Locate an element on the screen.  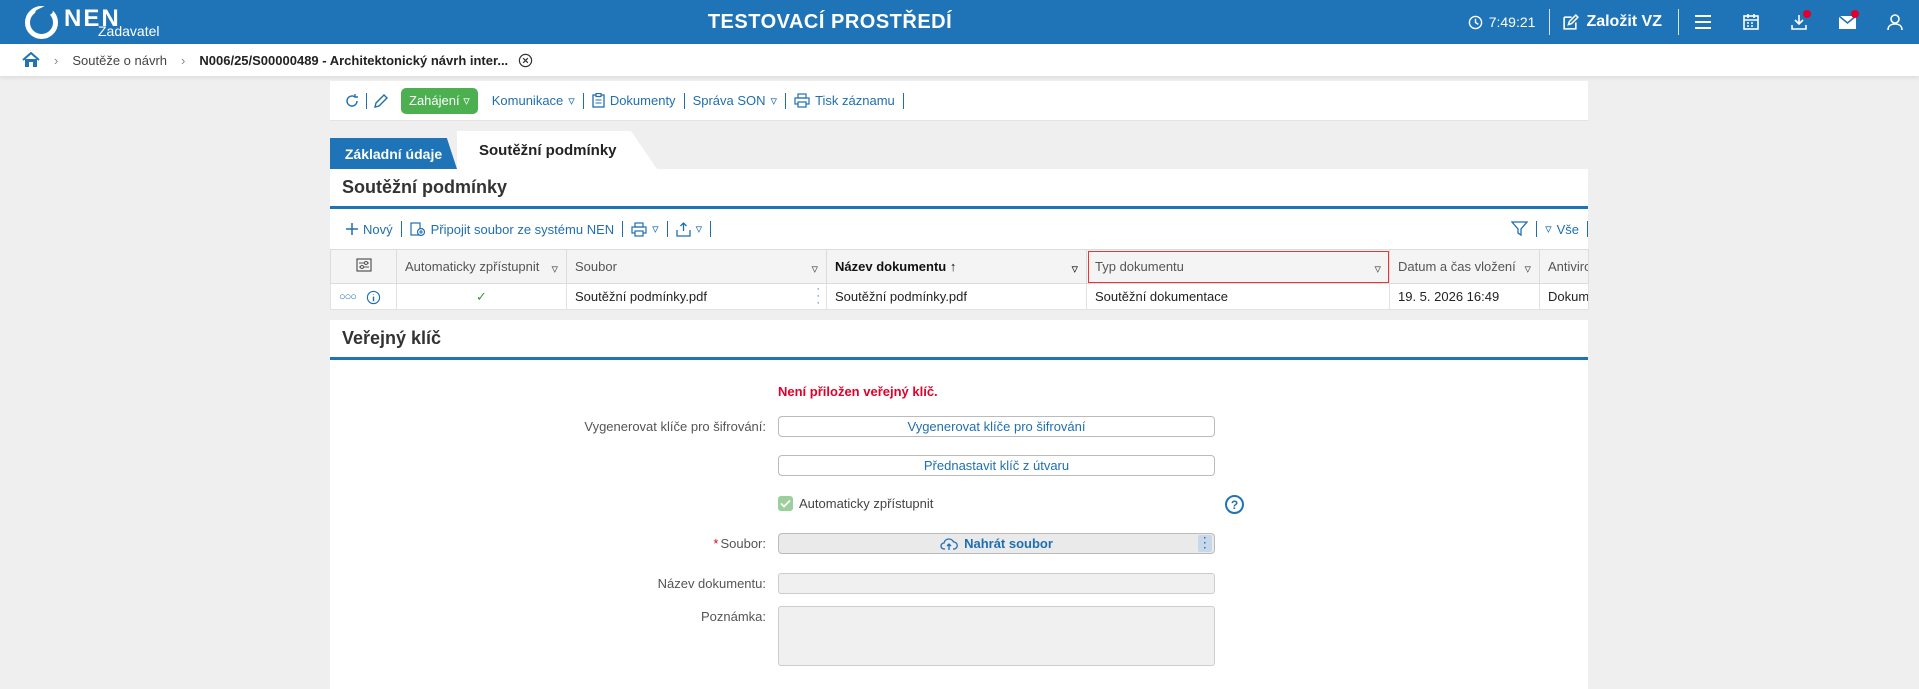
attach-from-nen-button: Připojit soubor ze systému NEN is located at coordinates (512, 229).